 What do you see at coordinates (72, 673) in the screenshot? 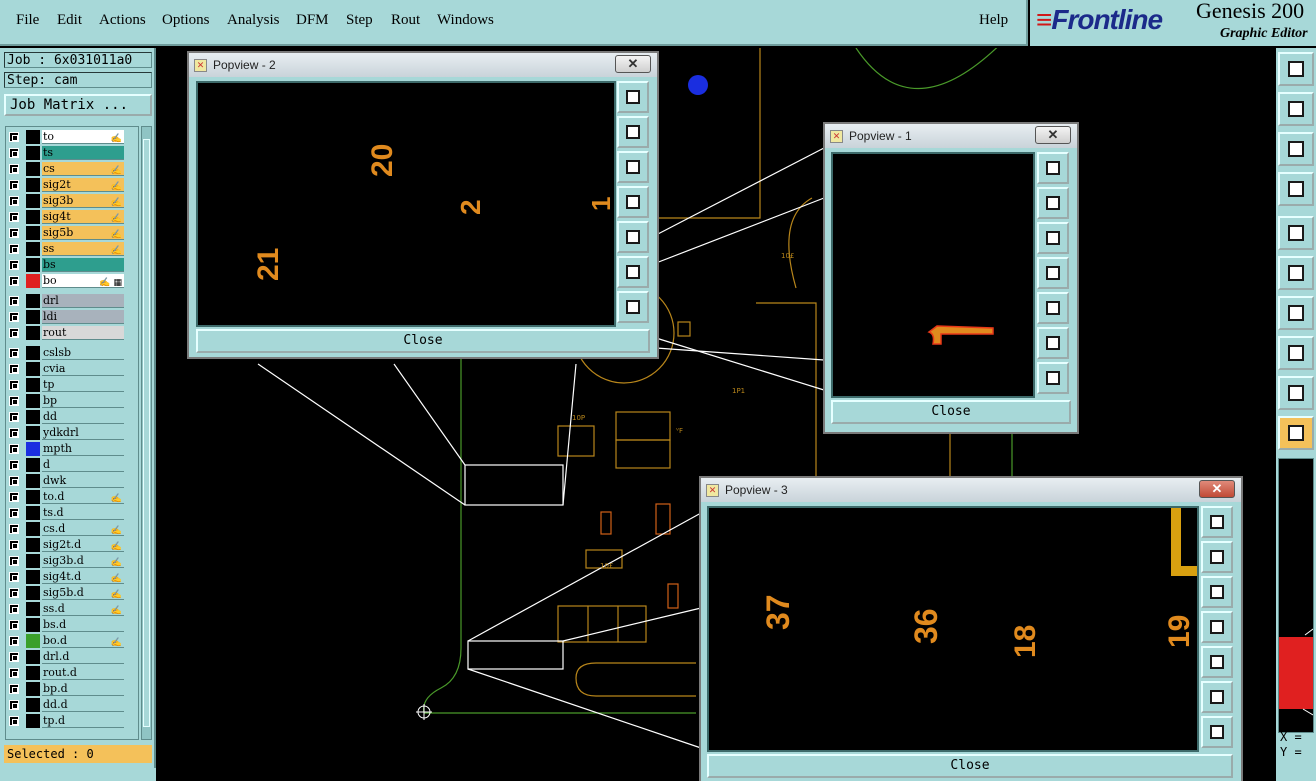
I see `layer-row: rout.d` at bounding box center [72, 673].